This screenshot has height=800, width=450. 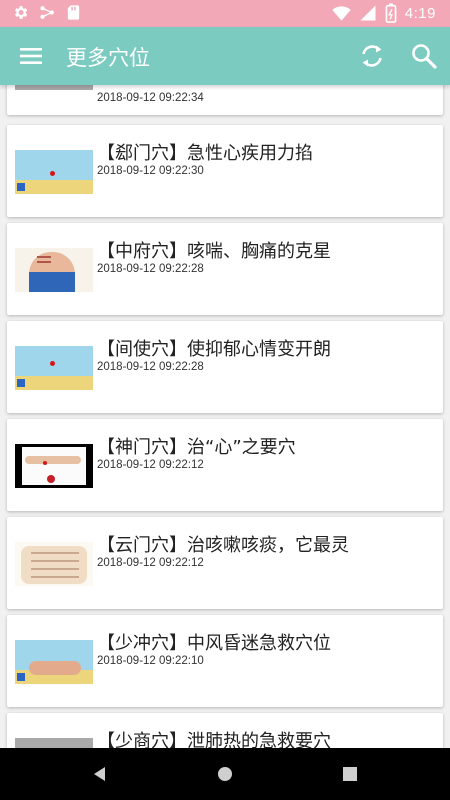 I want to click on home-icon, so click(x=225, y=774).